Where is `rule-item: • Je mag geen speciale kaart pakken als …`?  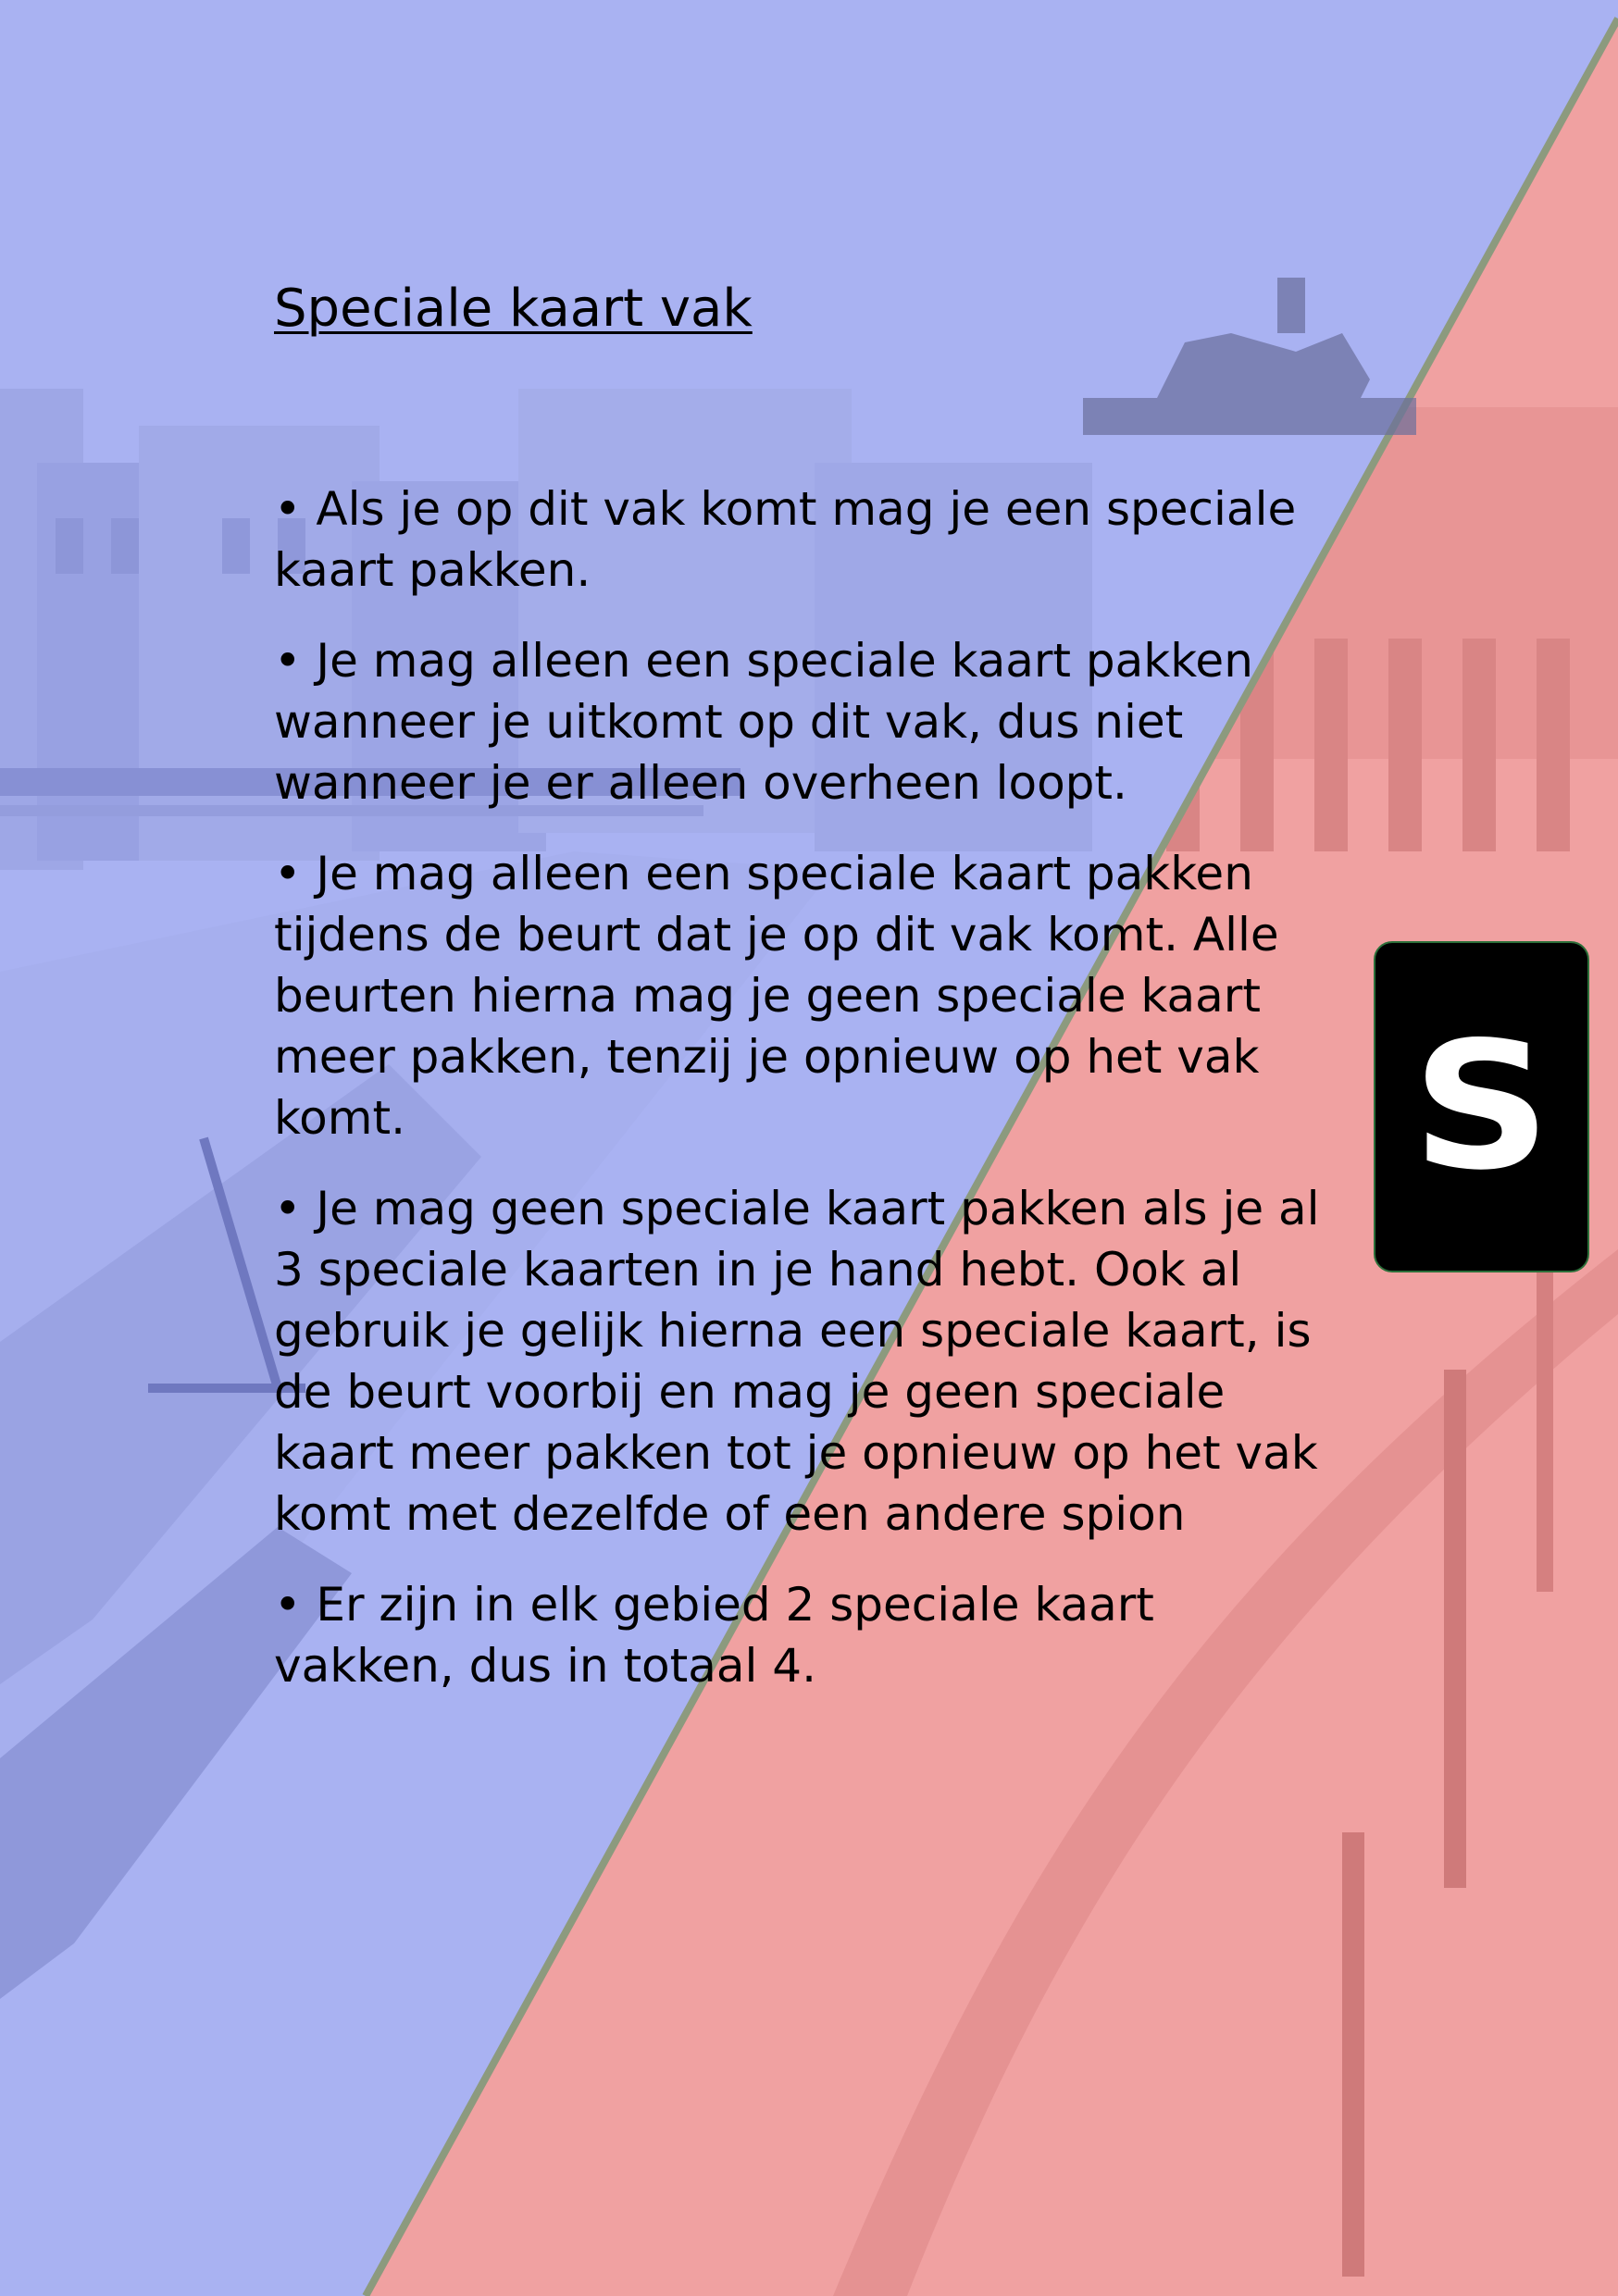
rule-item: • Je mag geen speciale kaart pakken als … is located at coordinates (797, 1362).